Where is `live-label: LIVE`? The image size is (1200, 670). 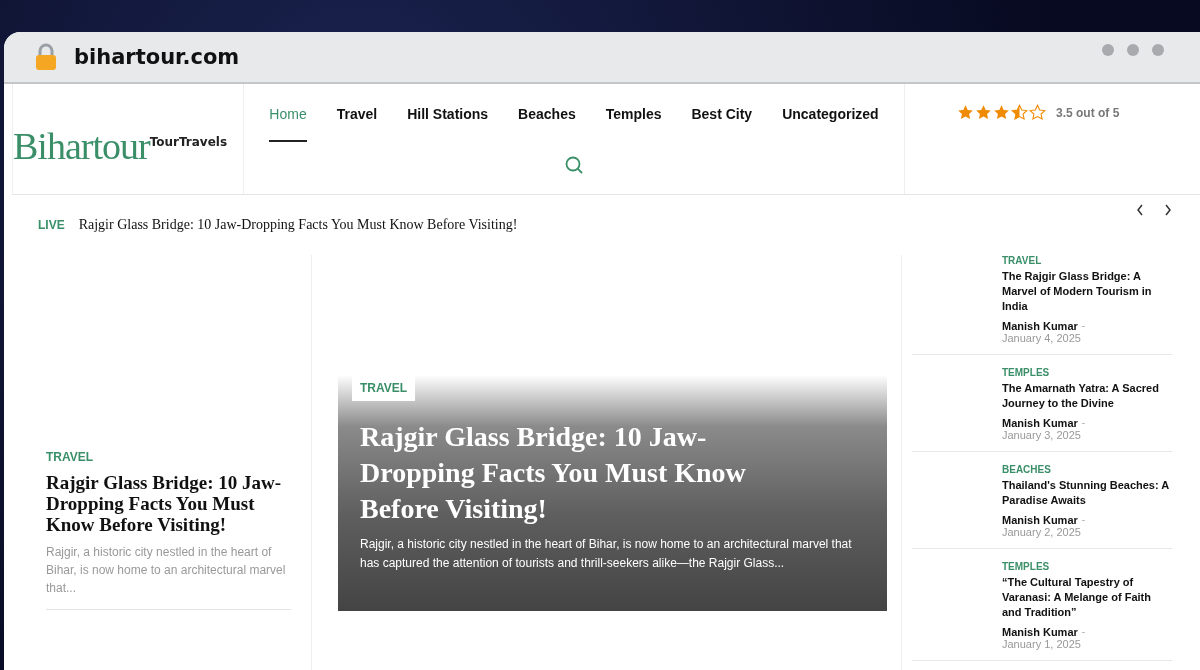 live-label: LIVE is located at coordinates (51, 225).